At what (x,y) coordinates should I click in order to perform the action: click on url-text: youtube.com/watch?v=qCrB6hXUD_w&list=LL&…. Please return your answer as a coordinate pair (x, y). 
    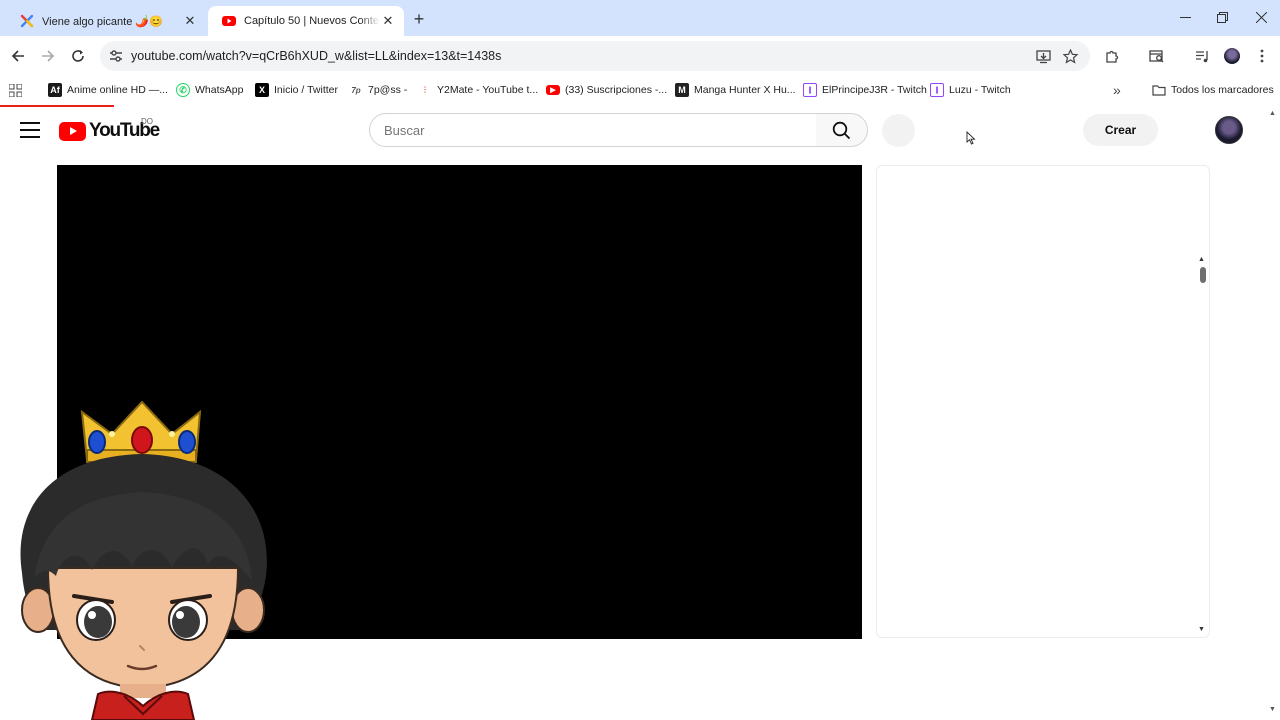
    Looking at the image, I should click on (316, 56).